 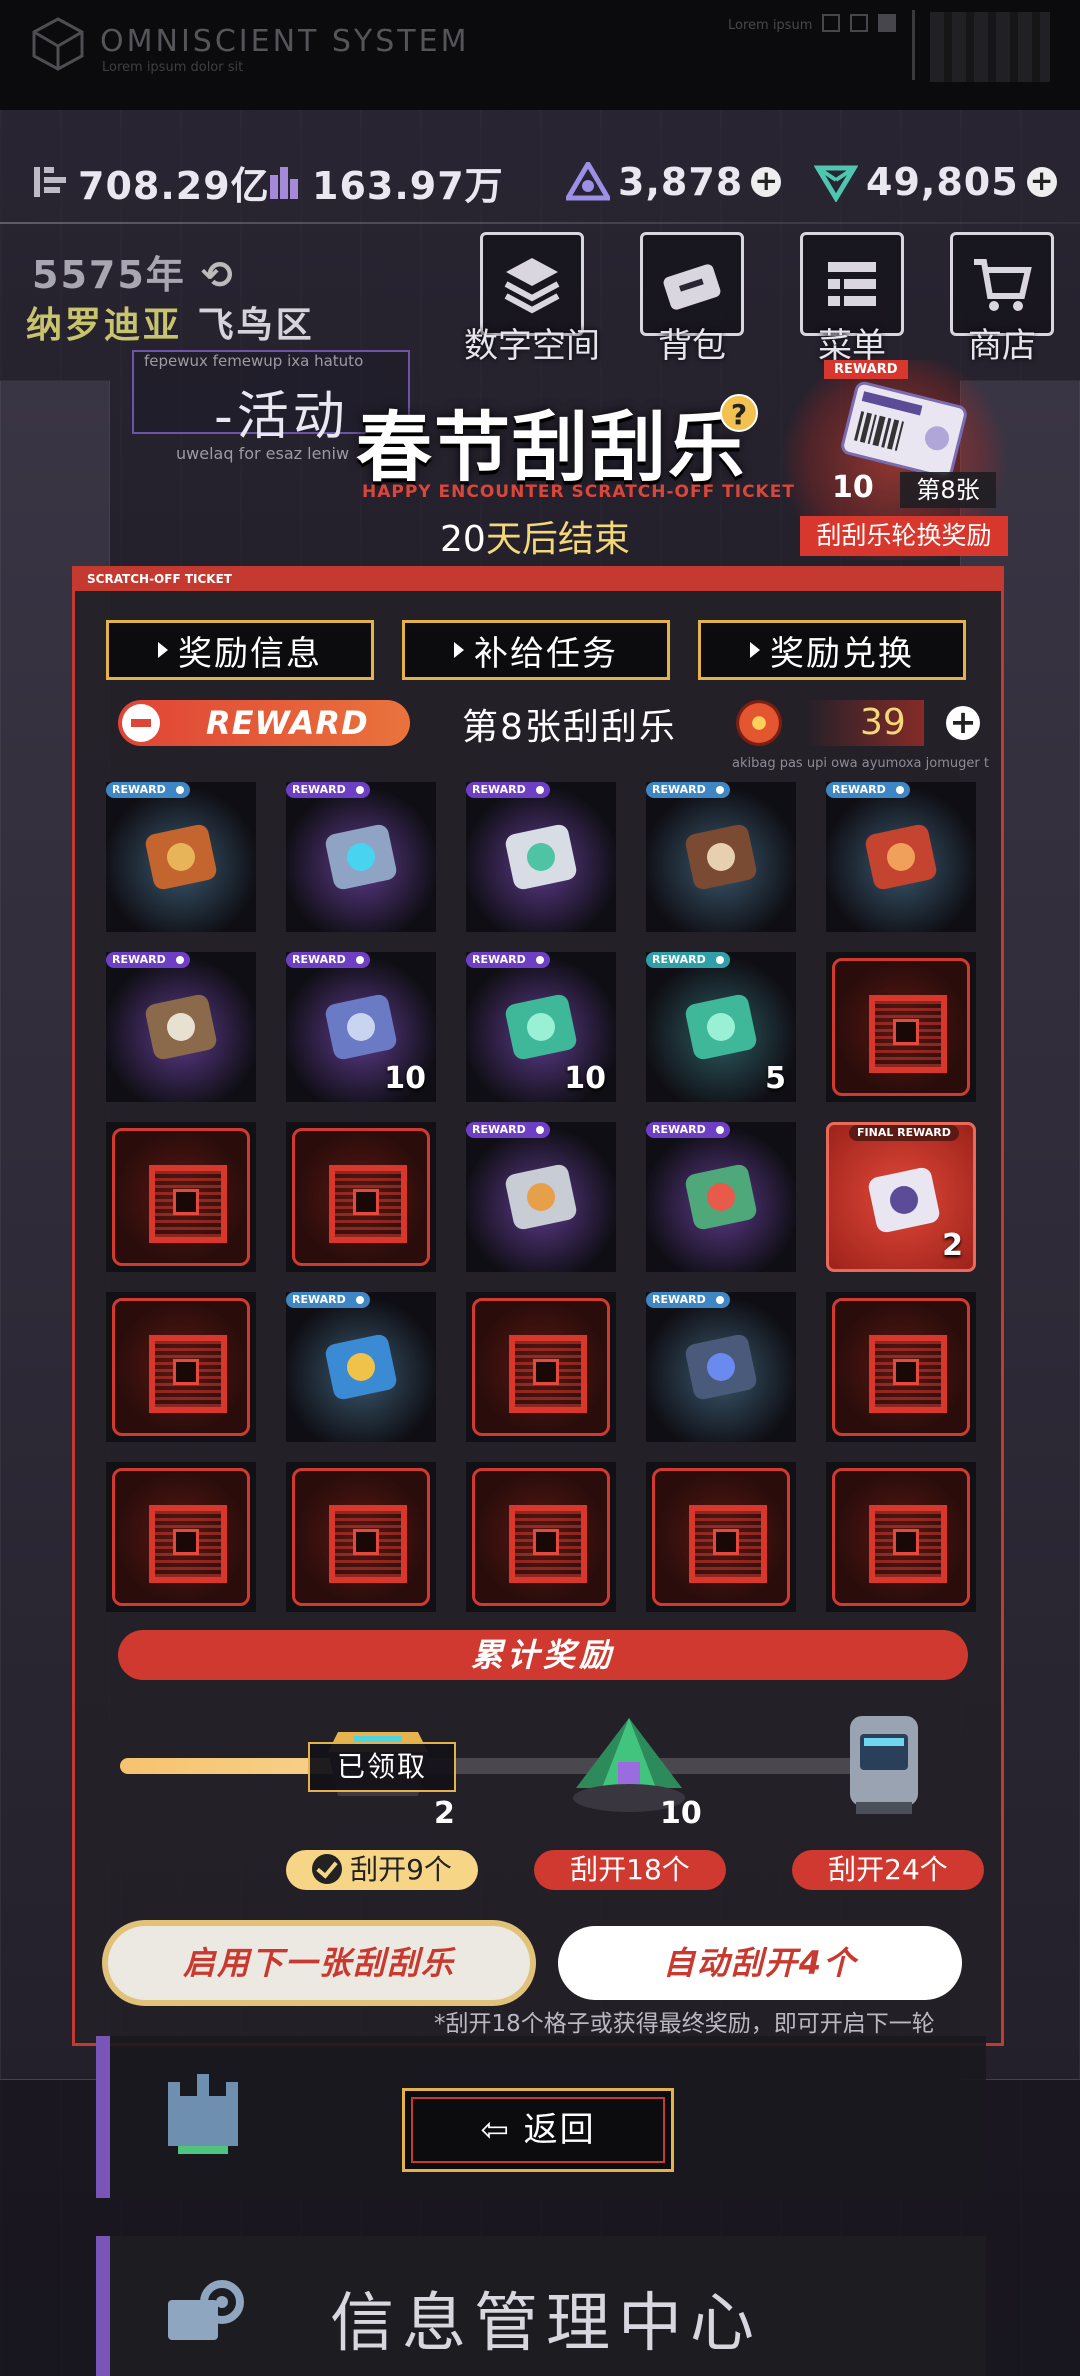 I want to click on firecracker-icon, so click(x=181, y=857).